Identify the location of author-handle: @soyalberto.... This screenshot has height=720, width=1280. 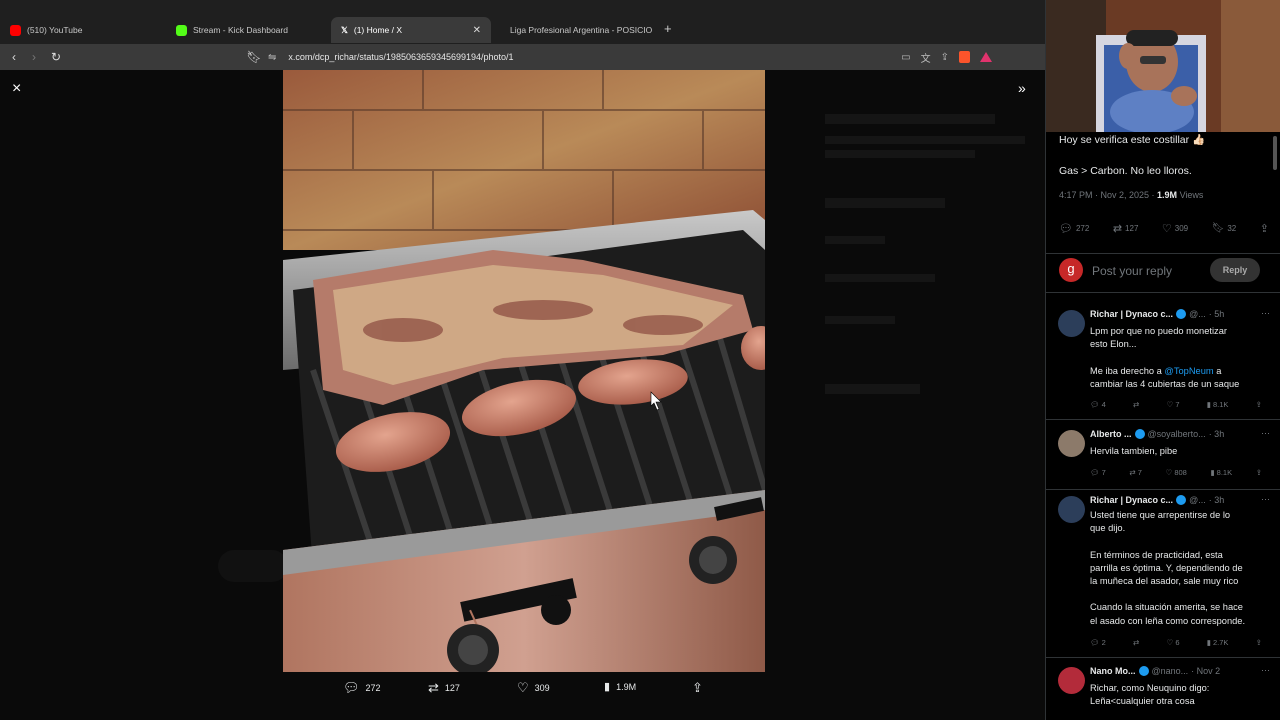
(1177, 434).